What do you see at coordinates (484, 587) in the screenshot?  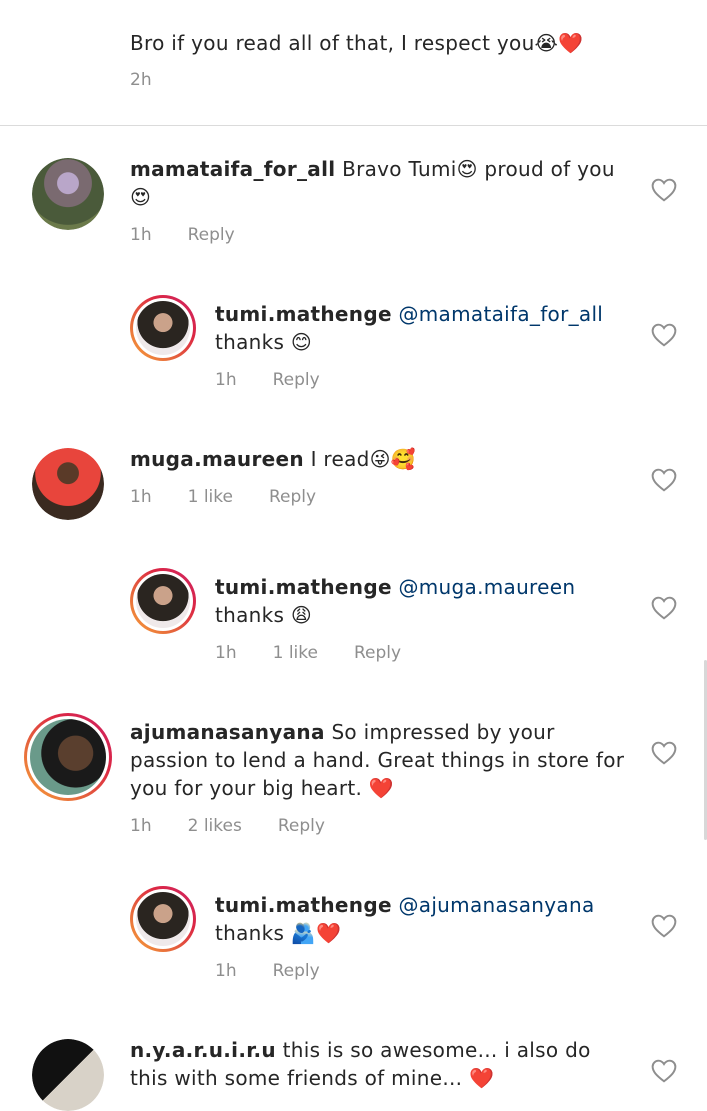 I see `mention-link: @muga.maureen` at bounding box center [484, 587].